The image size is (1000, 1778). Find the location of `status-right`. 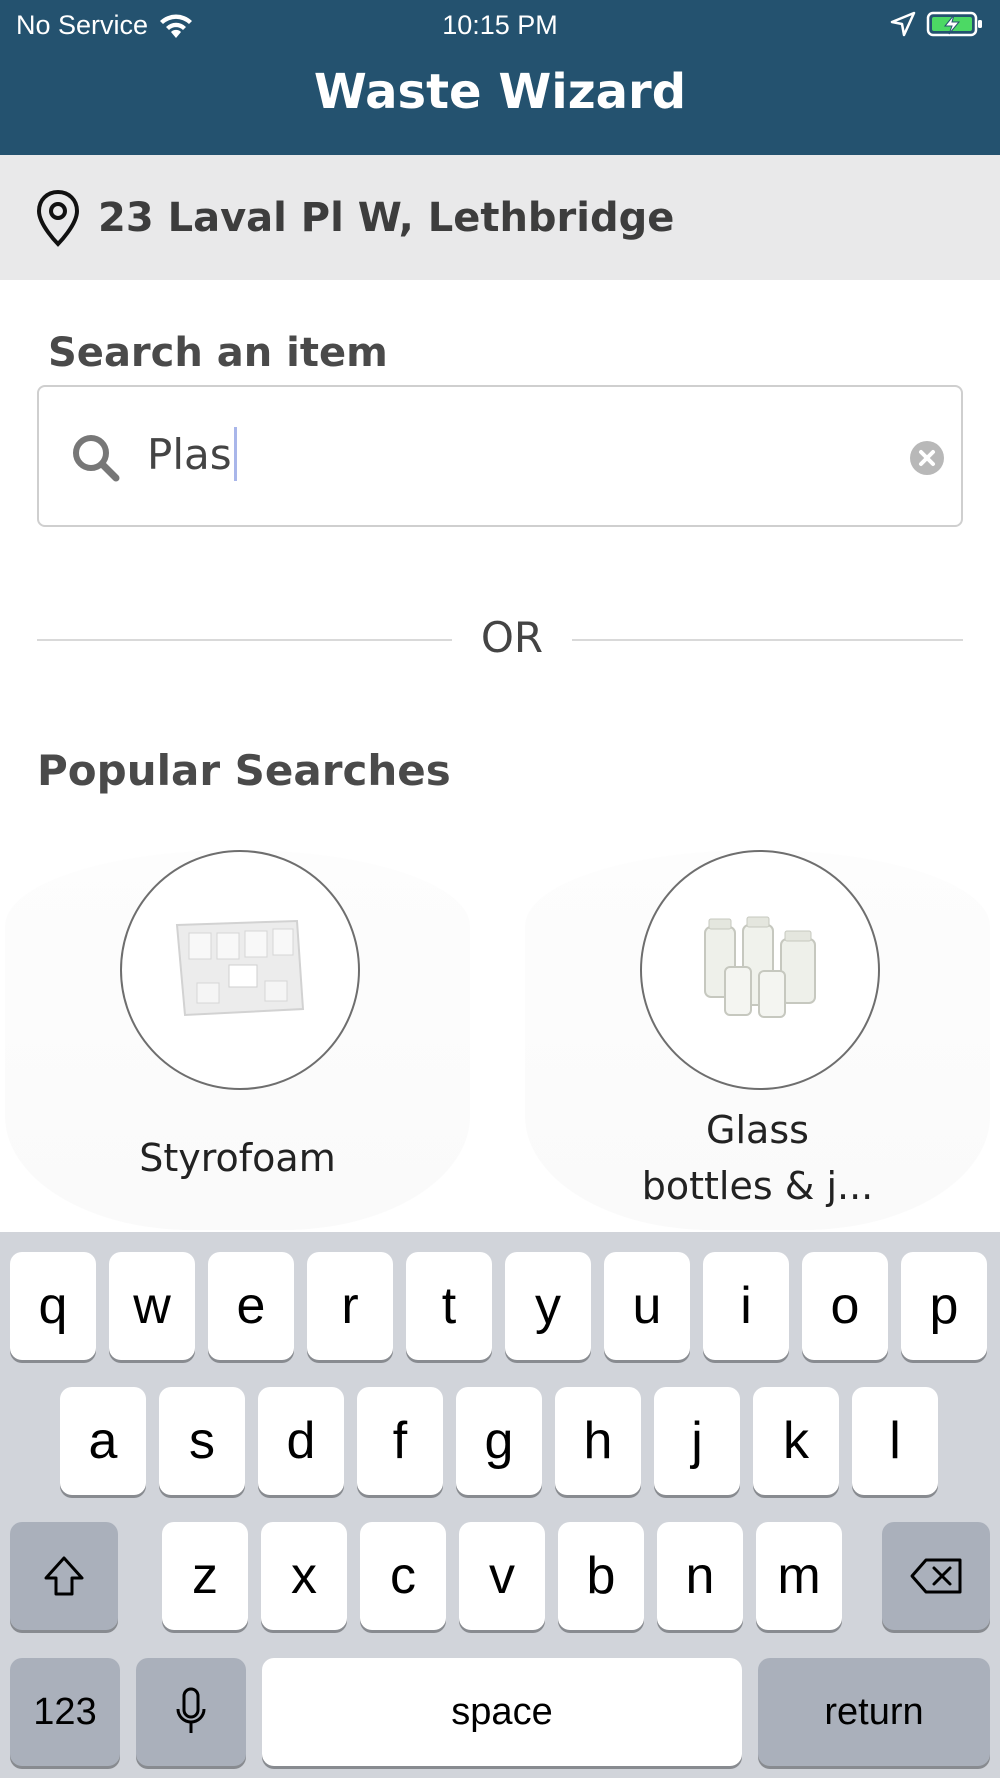

status-right is located at coordinates (937, 24).